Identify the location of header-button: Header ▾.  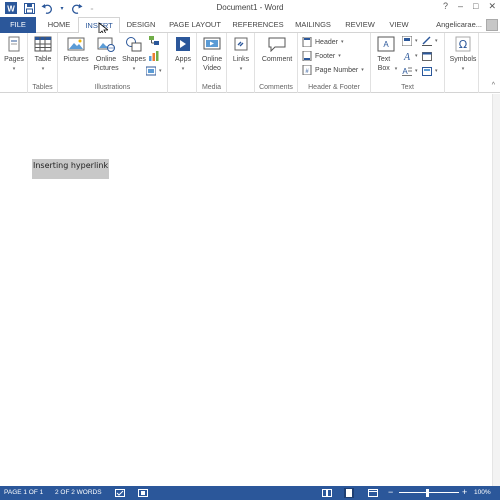
(322, 42).